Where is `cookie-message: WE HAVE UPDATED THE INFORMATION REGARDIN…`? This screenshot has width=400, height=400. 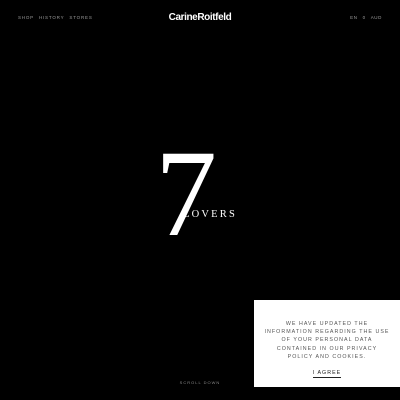
cookie-message: WE HAVE UPDATED THE INFORMATION REGARDIN… is located at coordinates (327, 340).